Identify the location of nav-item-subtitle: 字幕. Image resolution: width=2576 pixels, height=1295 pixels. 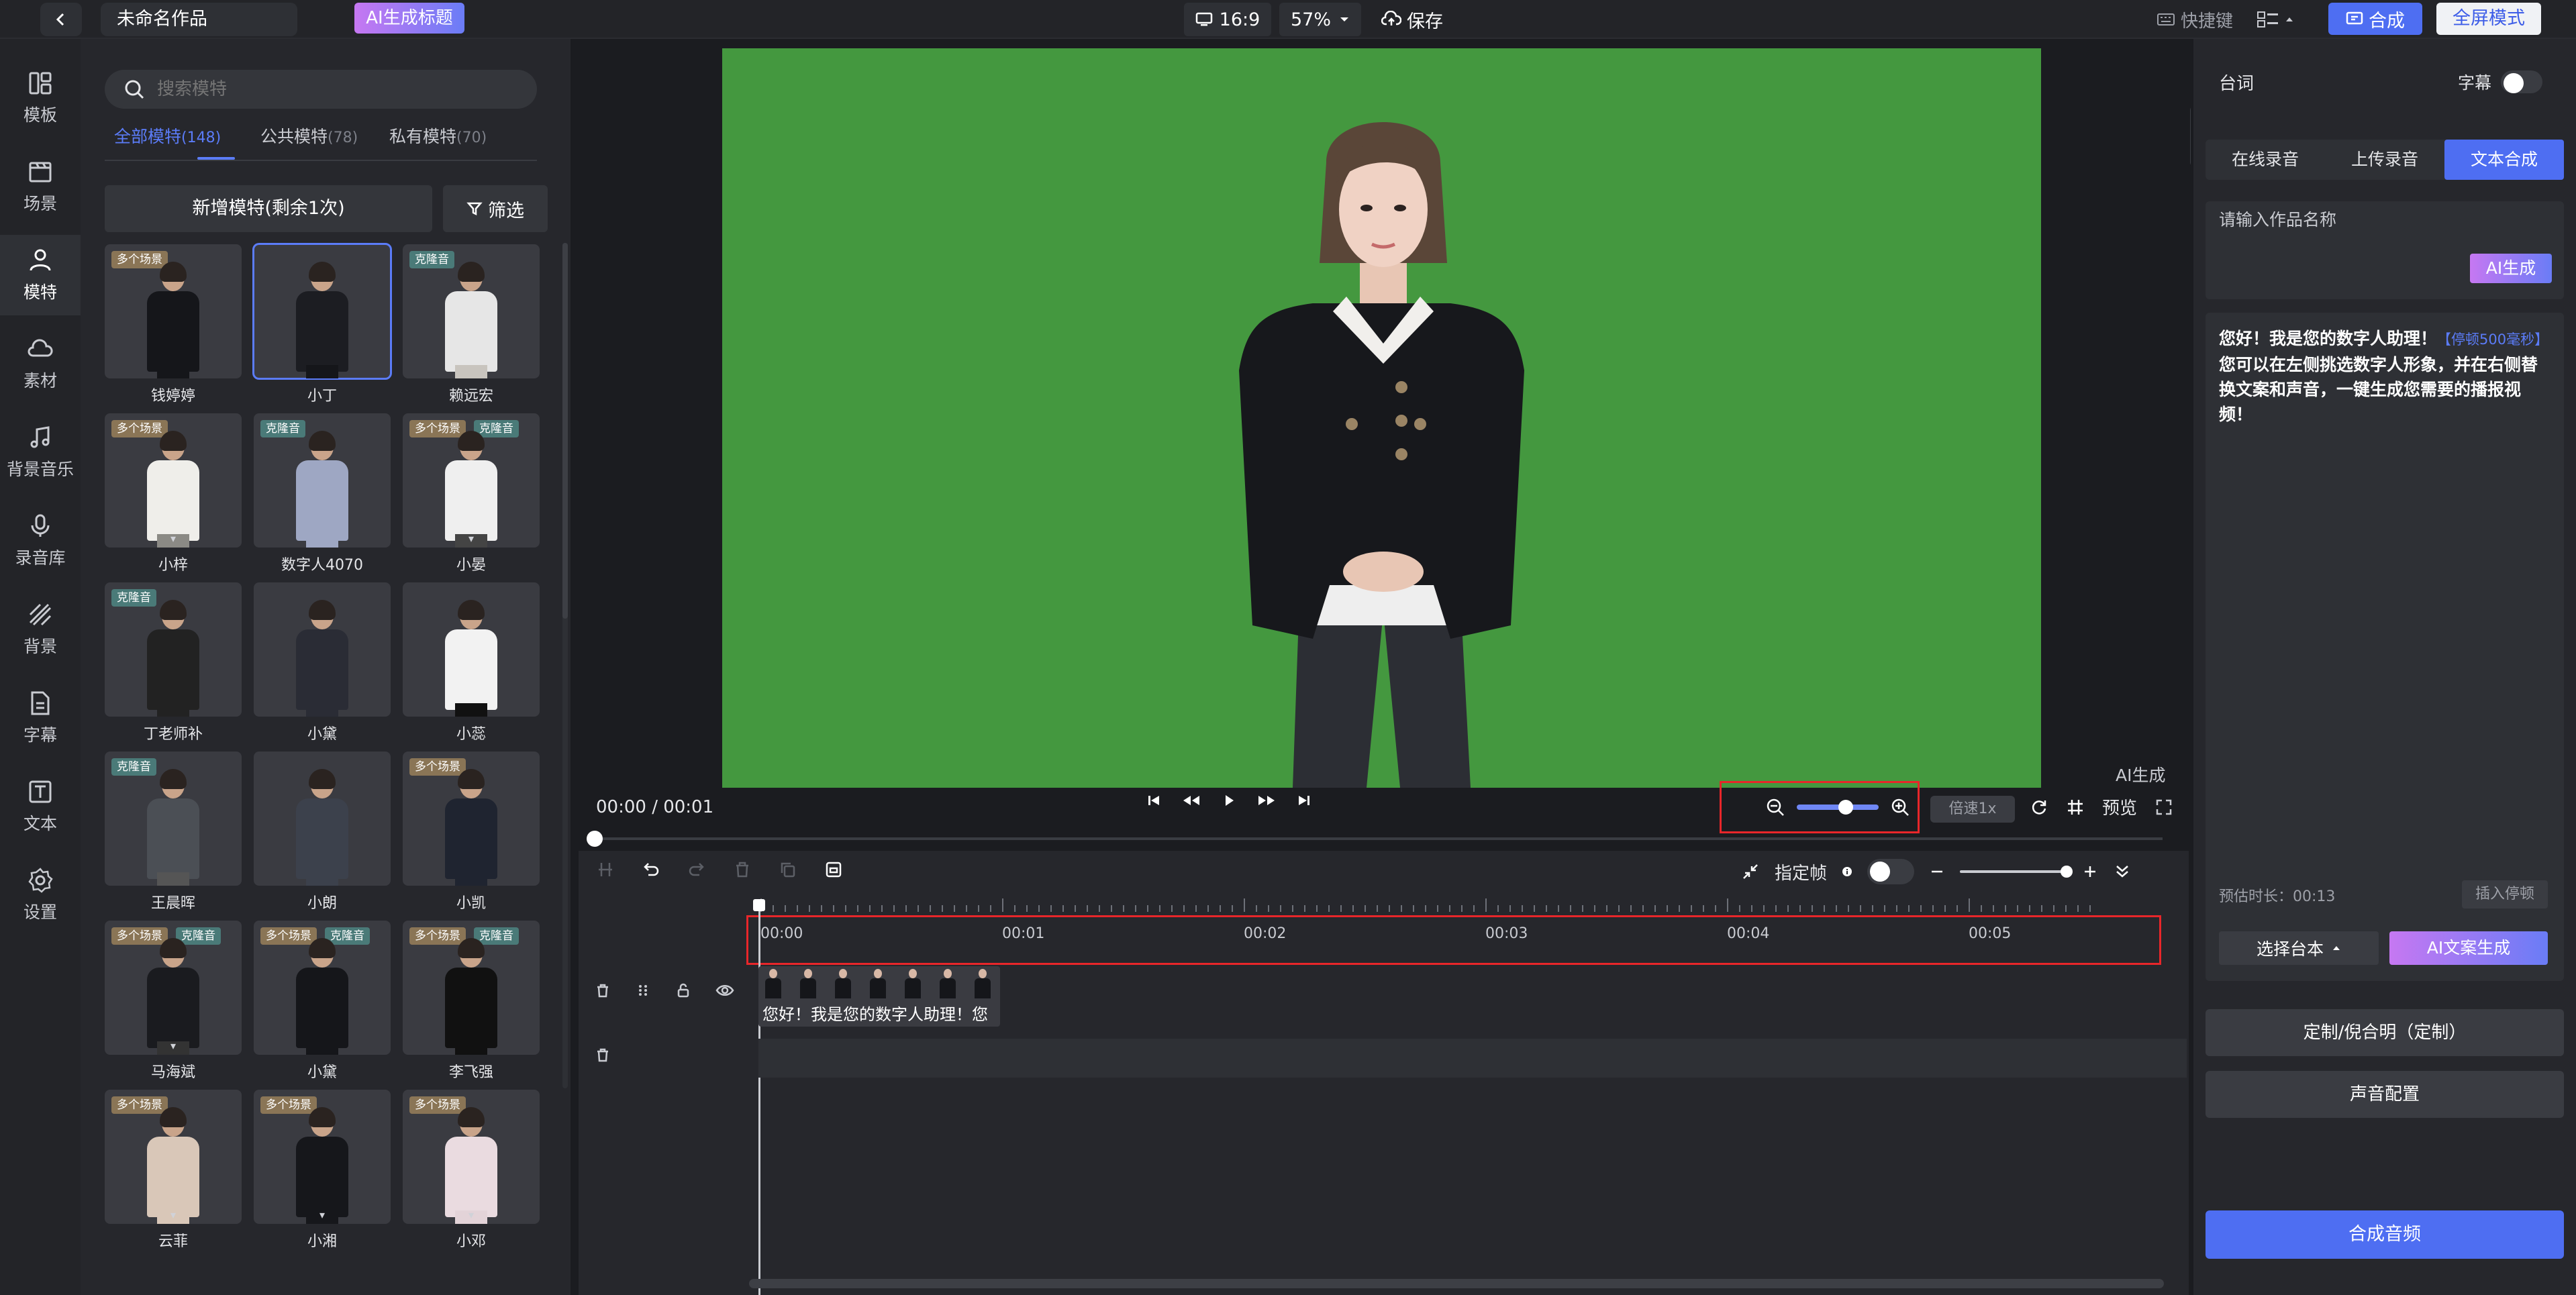
(40, 718).